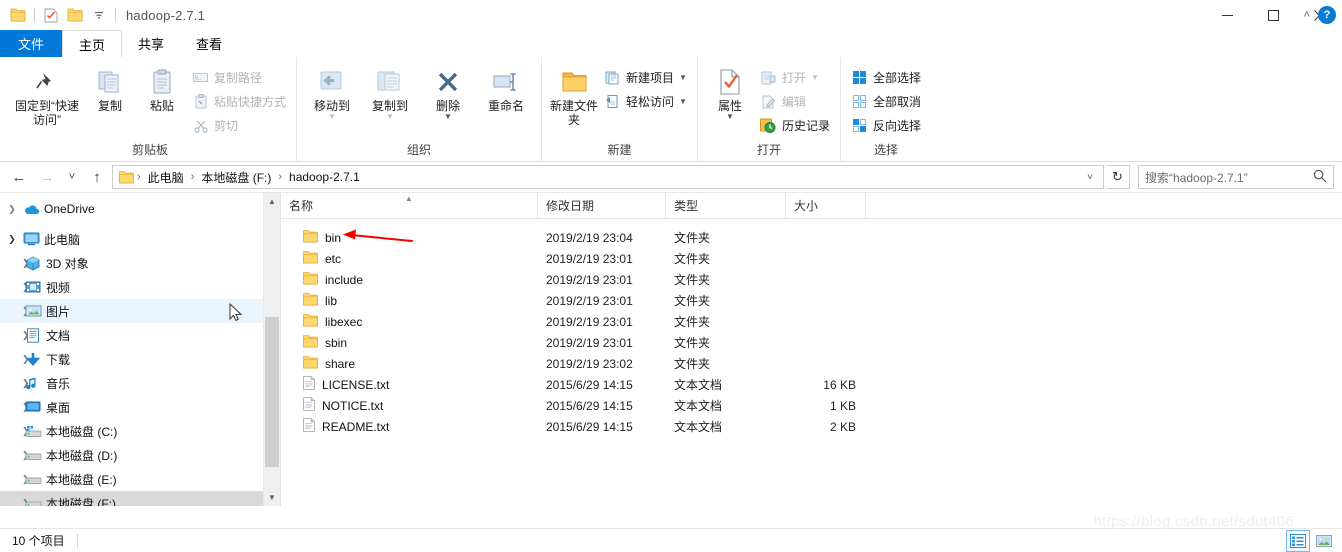 The height and width of the screenshot is (552, 1342). I want to click on table-row: bin 2019/2/19 23:04 文件夹, so click(811, 237).